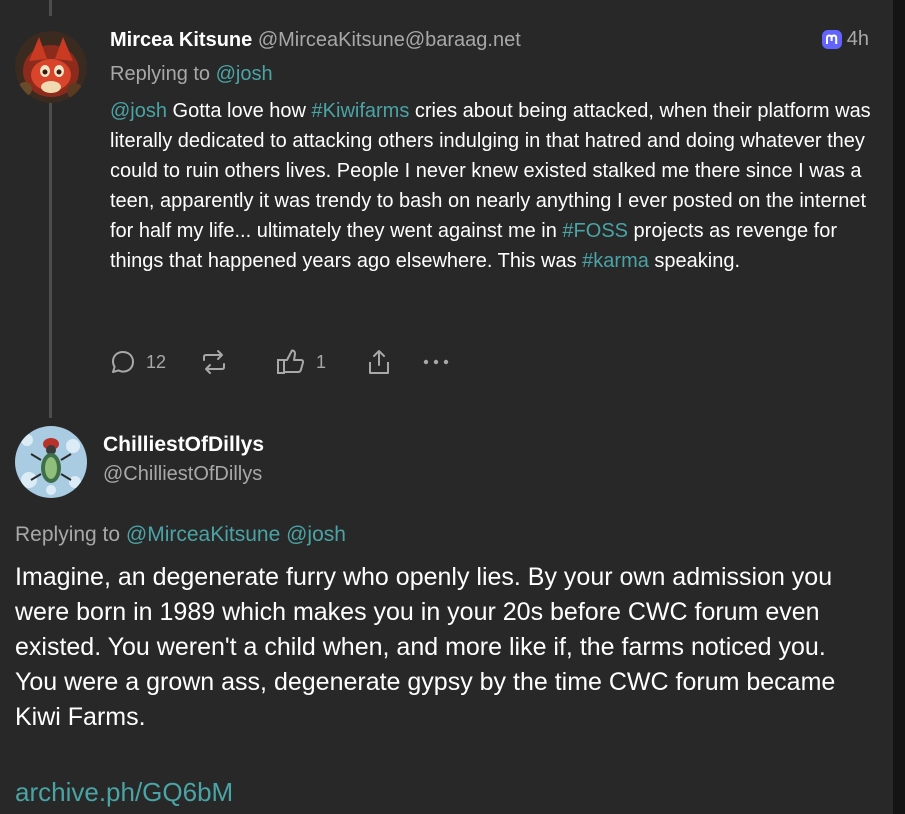 The width and height of the screenshot is (905, 814). Describe the element at coordinates (214, 362) in the screenshot. I see `repost-icon` at that location.